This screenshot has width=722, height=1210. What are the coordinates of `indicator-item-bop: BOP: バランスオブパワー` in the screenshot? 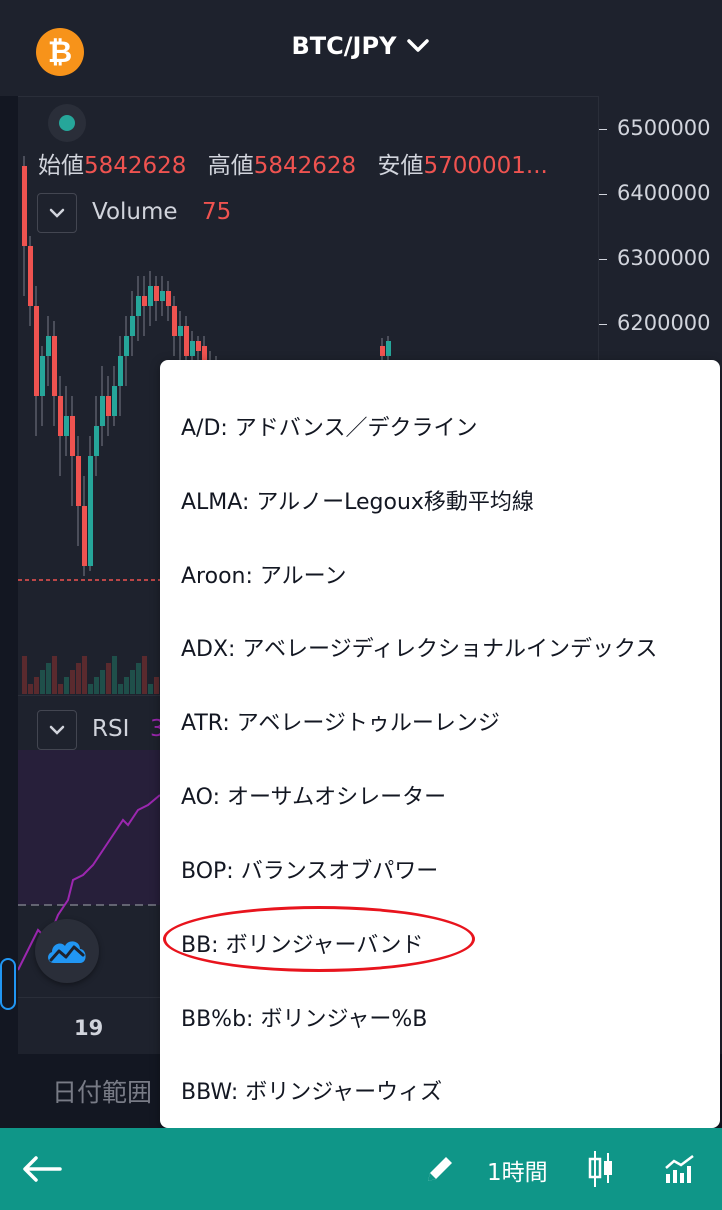 It's located at (309, 869).